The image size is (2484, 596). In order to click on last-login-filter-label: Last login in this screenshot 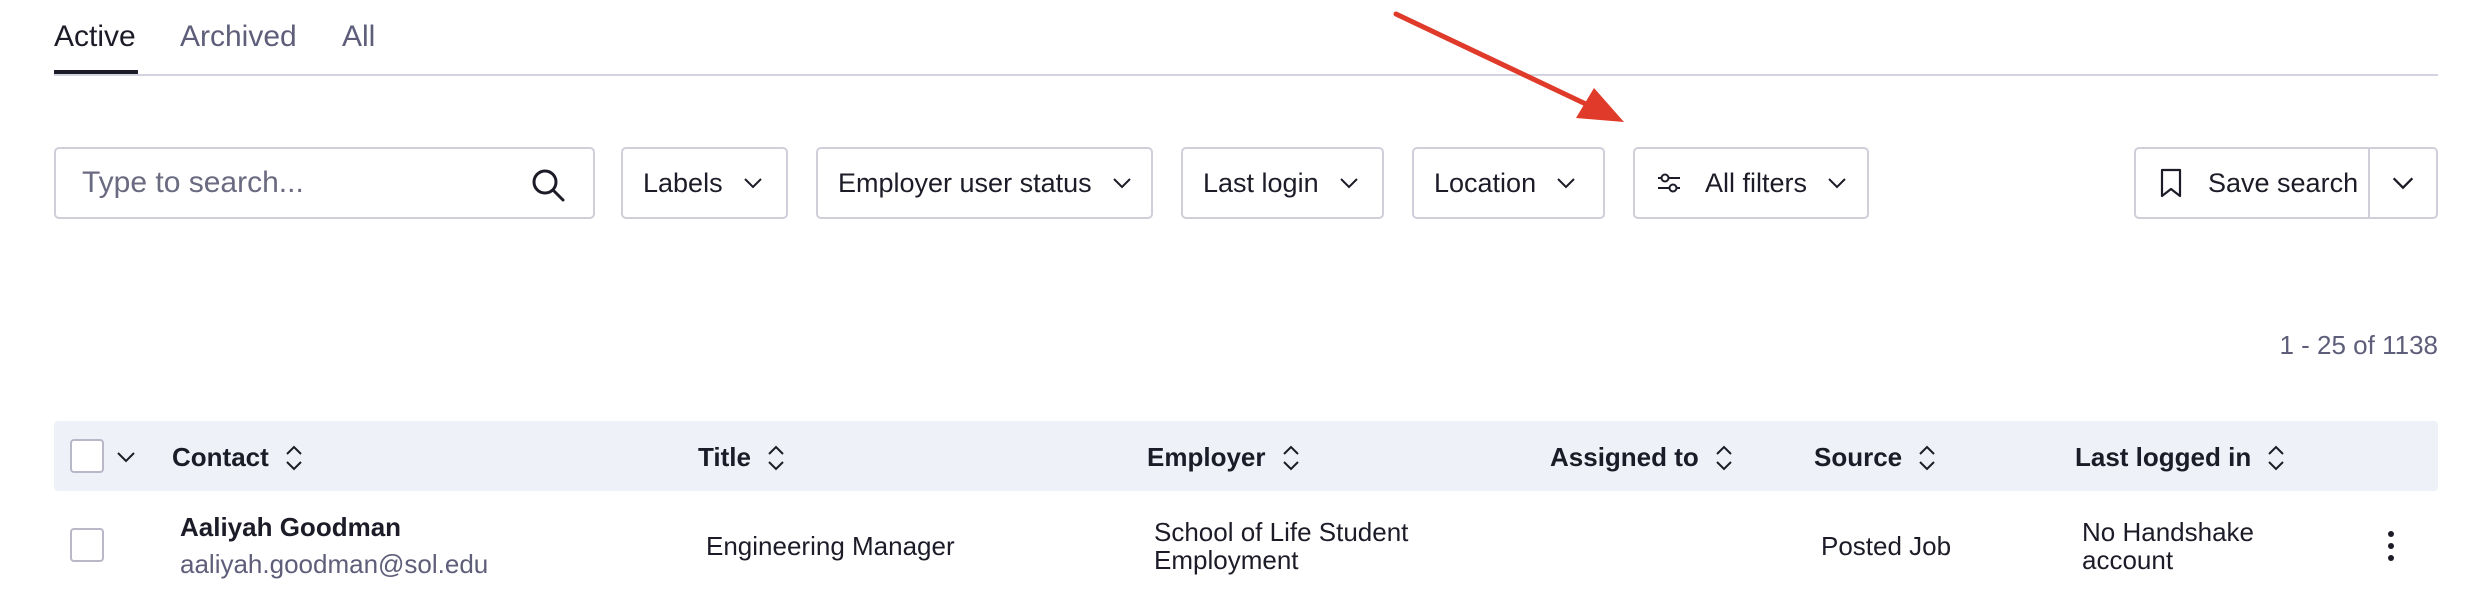, I will do `click(1261, 182)`.